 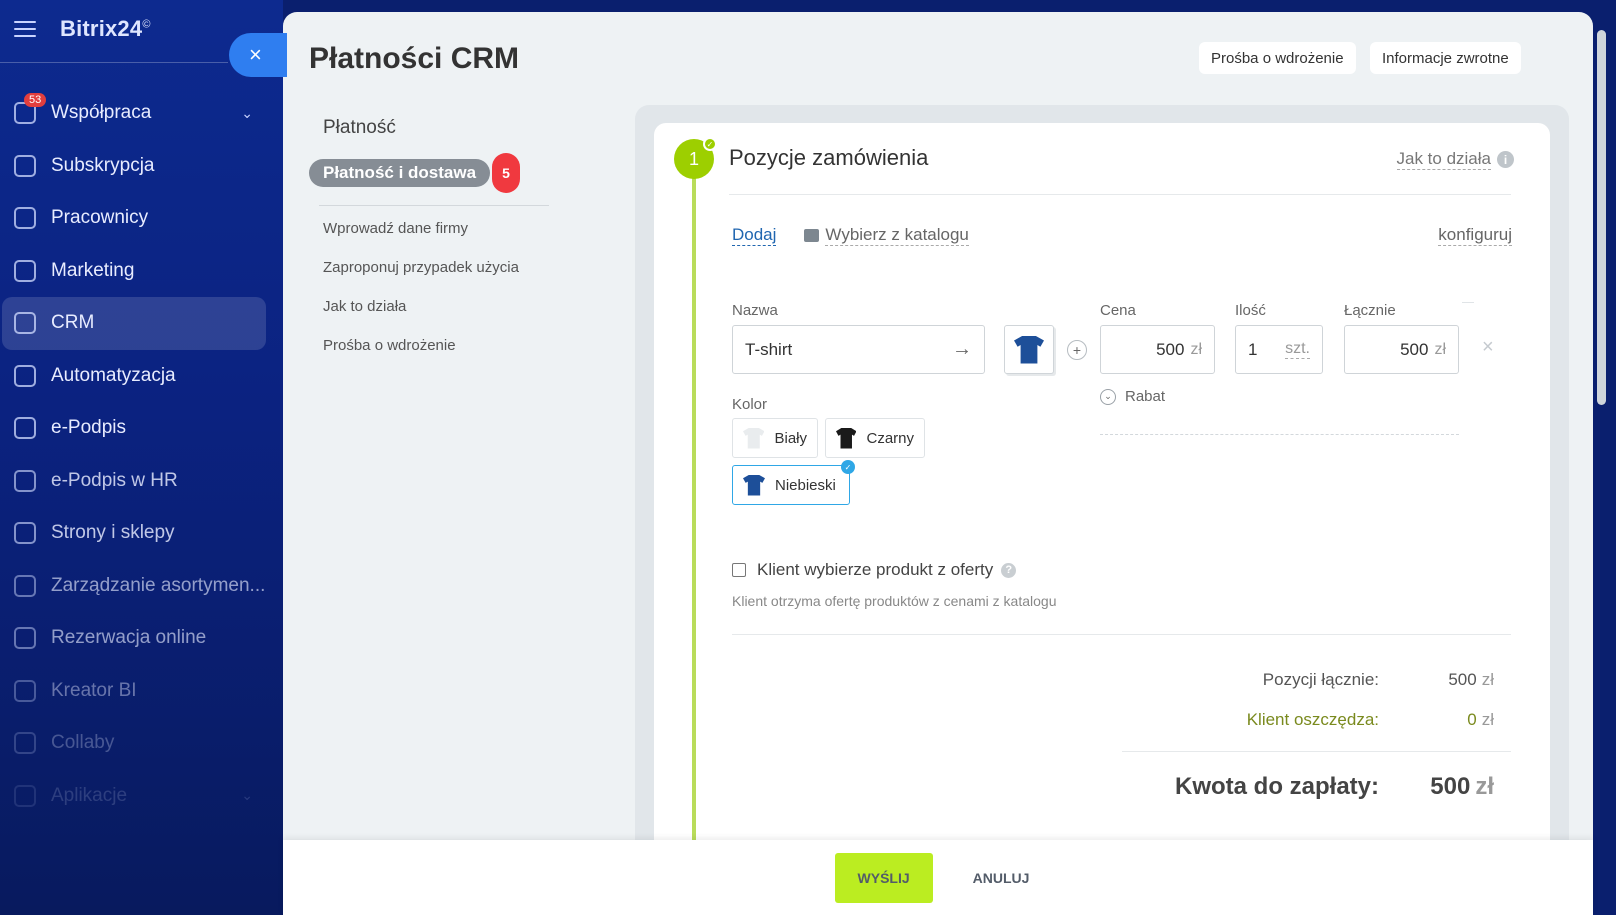 I want to click on color-option-blue: Niebieski ✓, so click(x=793, y=482).